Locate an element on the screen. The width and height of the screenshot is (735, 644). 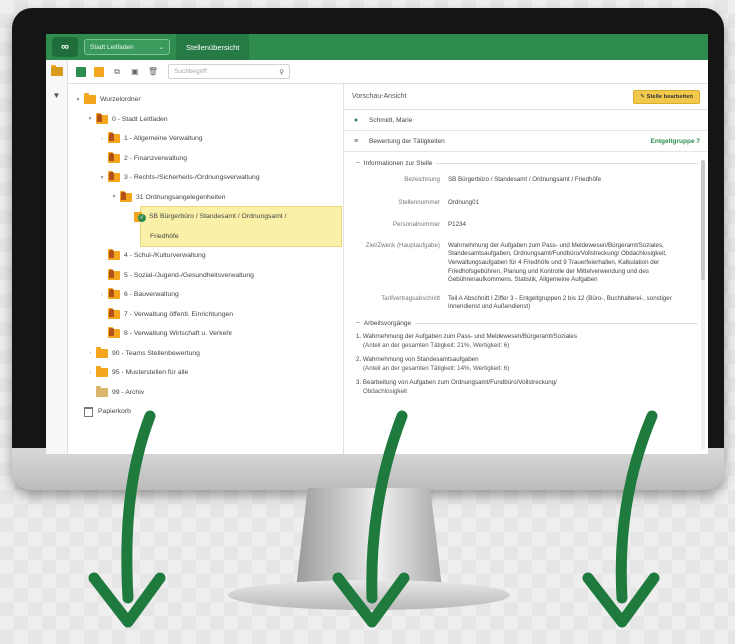
trash-icon: 🗑 is located at coordinates (153, 72).